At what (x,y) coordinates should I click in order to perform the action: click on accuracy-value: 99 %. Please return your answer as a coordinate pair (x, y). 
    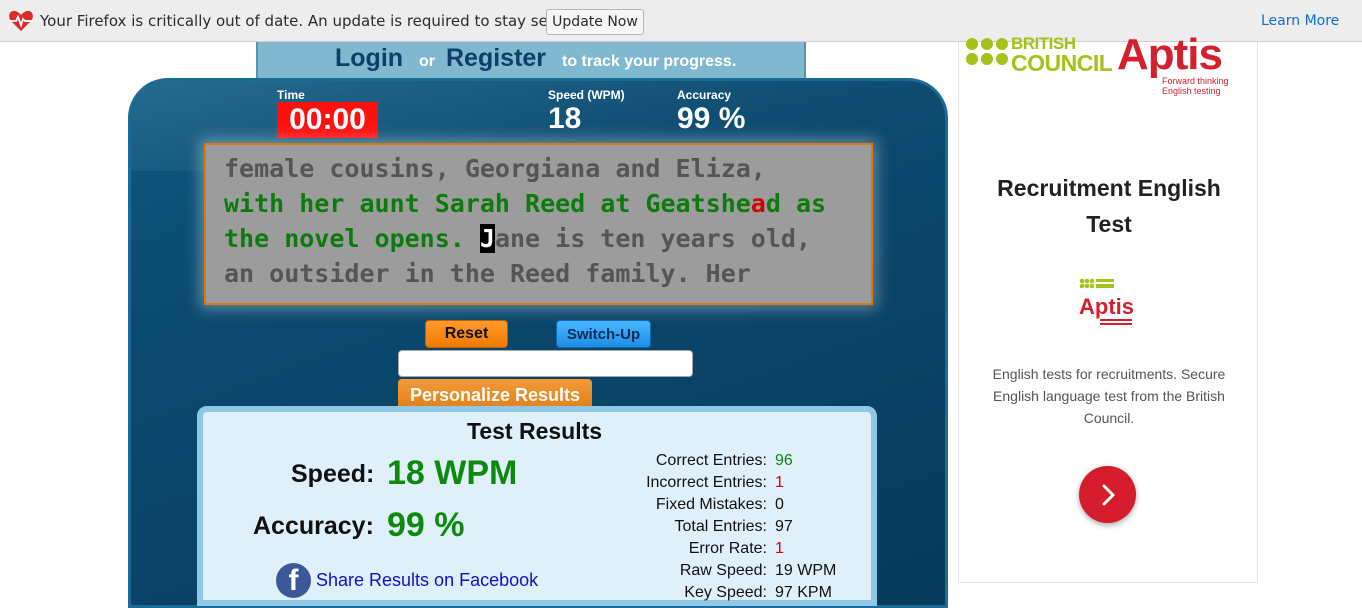
    Looking at the image, I should click on (711, 118).